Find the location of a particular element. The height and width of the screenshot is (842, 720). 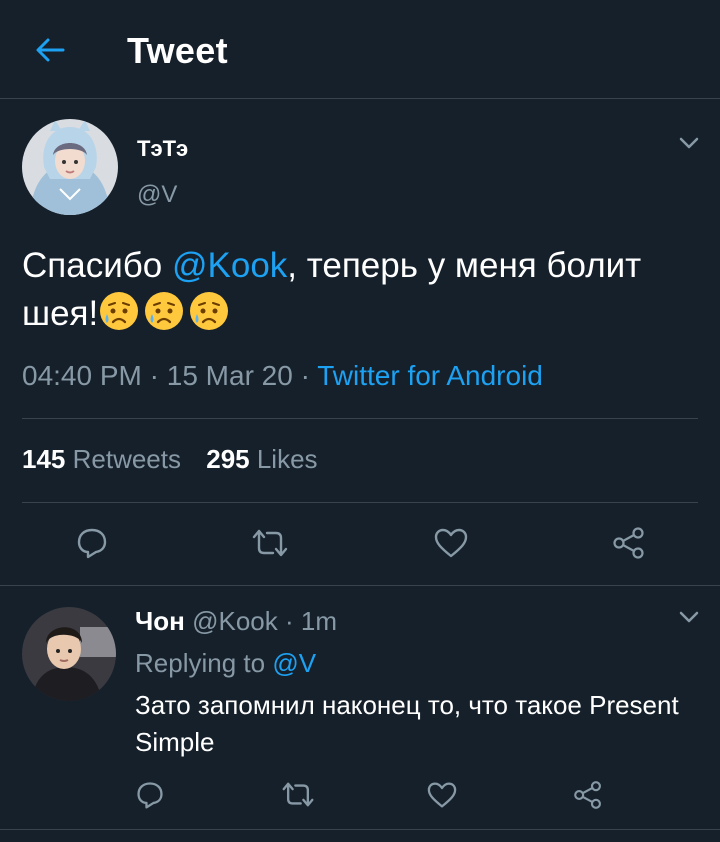

author-avatar is located at coordinates (70, 167).